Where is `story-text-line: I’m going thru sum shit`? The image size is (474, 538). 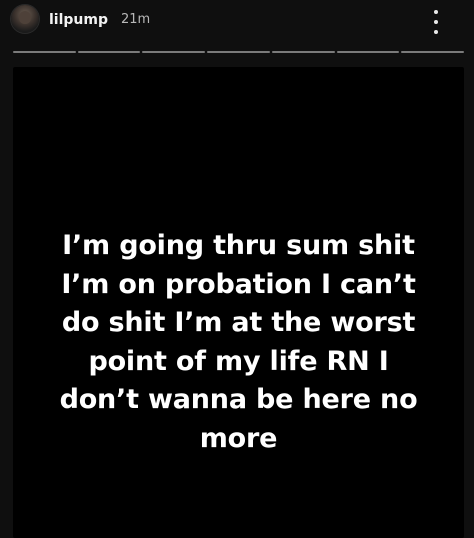
story-text-line: I’m going thru sum shit is located at coordinates (238, 245).